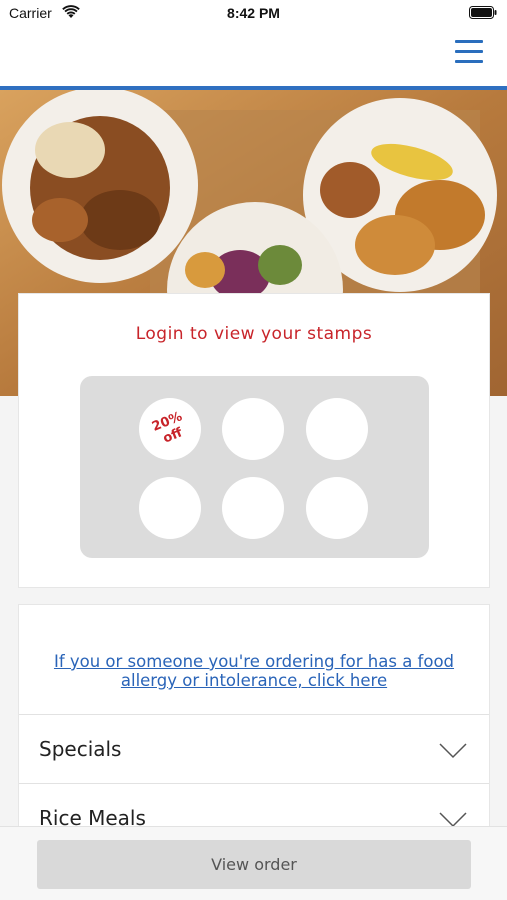  What do you see at coordinates (483, 12) in the screenshot?
I see `battery-icon` at bounding box center [483, 12].